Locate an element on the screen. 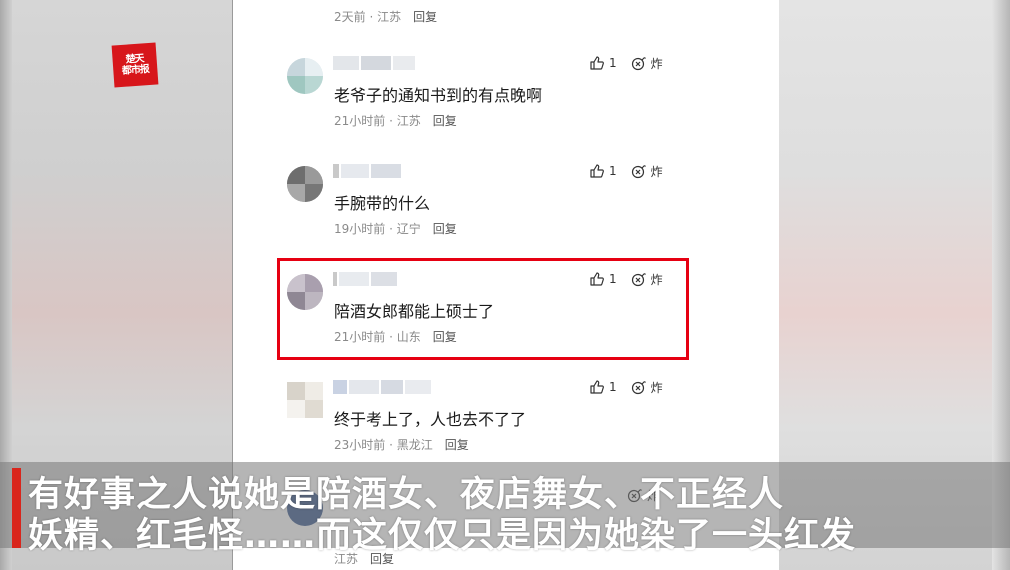 Image resolution: width=1010 pixels, height=570 pixels. comment-region: 黑龙江 is located at coordinates (414, 445).